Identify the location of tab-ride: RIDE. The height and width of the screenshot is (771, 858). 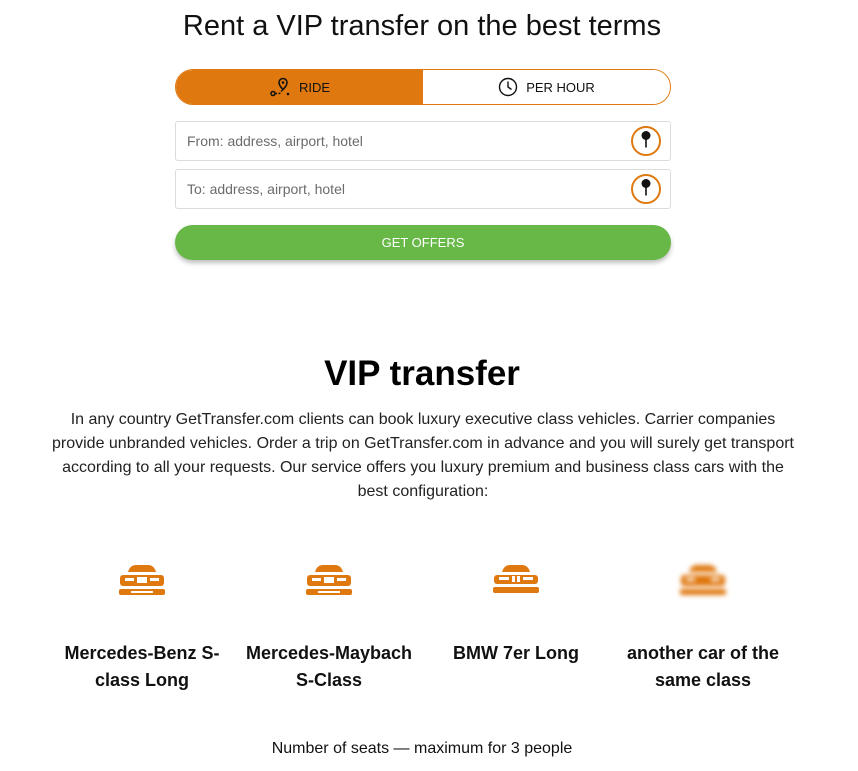
(299, 87).